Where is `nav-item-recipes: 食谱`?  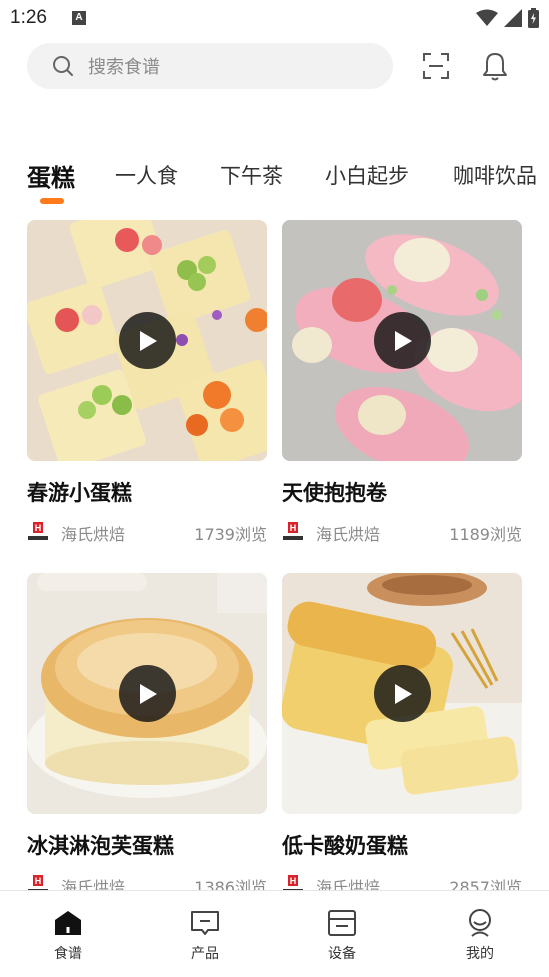
nav-item-recipes: 食谱 is located at coordinates (68, 935).